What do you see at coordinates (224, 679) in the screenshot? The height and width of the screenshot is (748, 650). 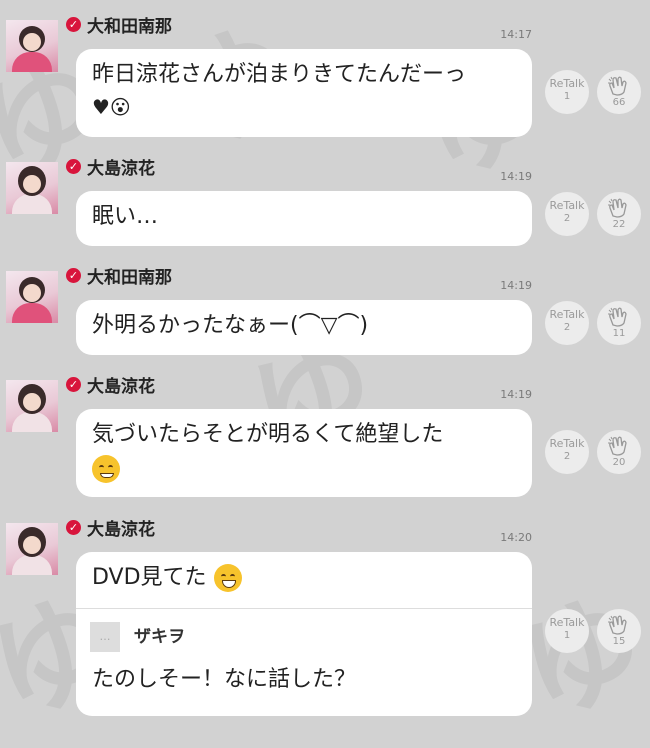 I see `quoted-text: たのしそー！なに話した？` at bounding box center [224, 679].